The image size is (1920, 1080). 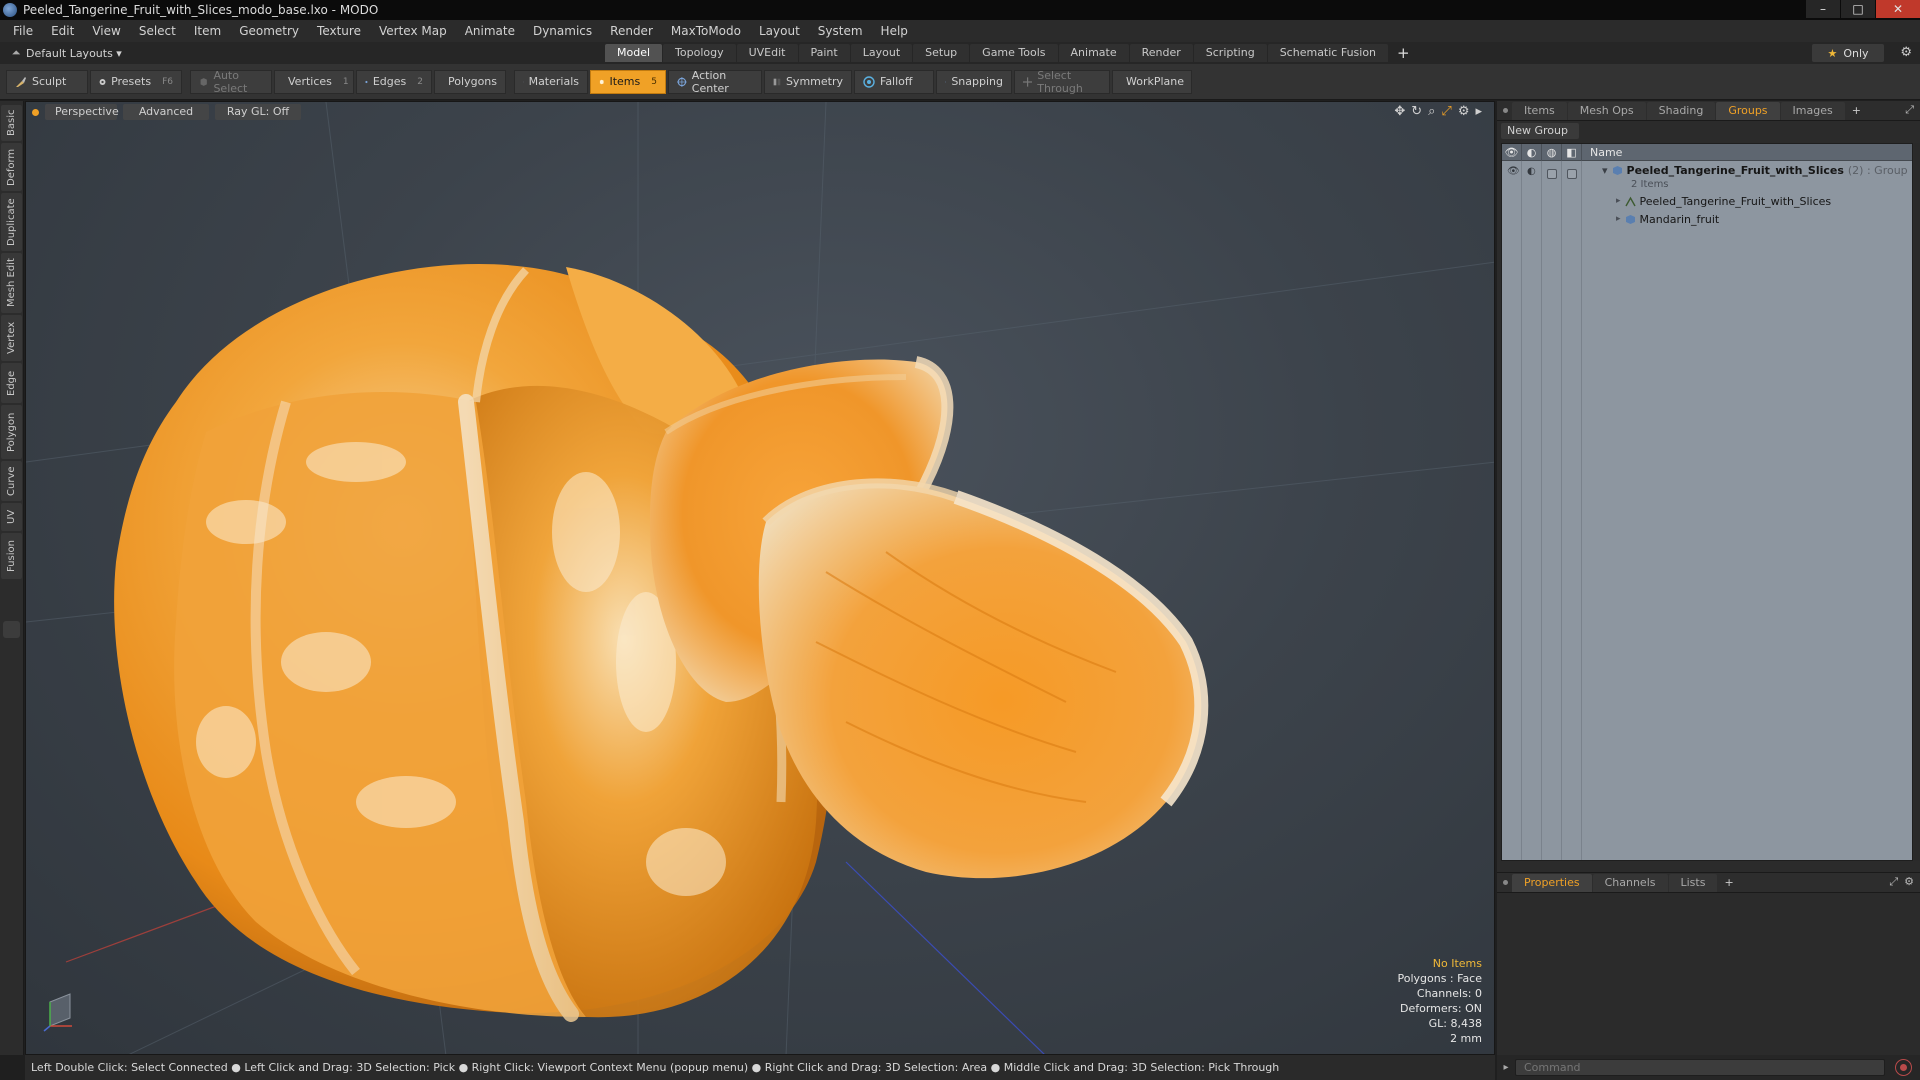 I want to click on tab-images: Images, so click(x=1812, y=110).